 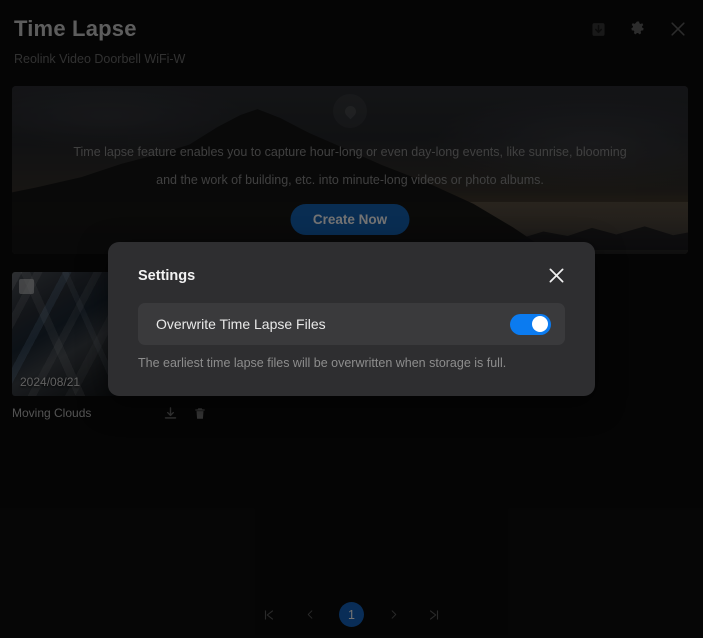 I want to click on dialog-title: Settings, so click(x=167, y=276).